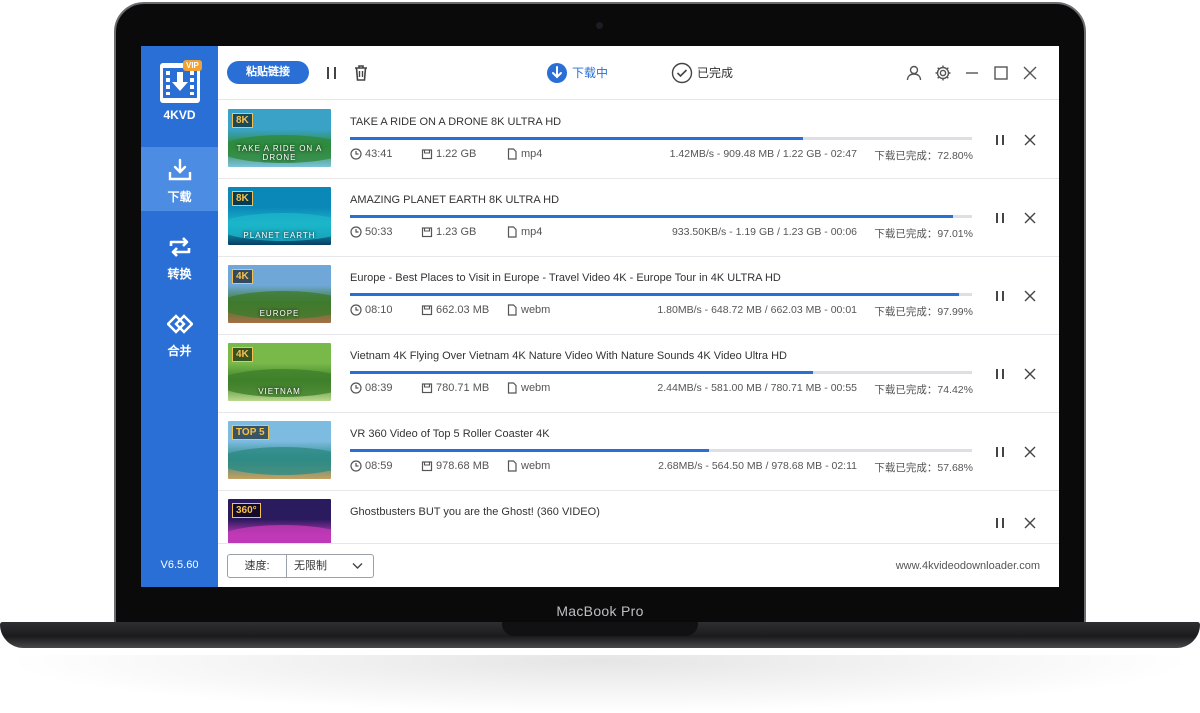 This screenshot has width=1200, height=713. I want to click on completion-percent: 下载已完成：74.42%, so click(923, 390).